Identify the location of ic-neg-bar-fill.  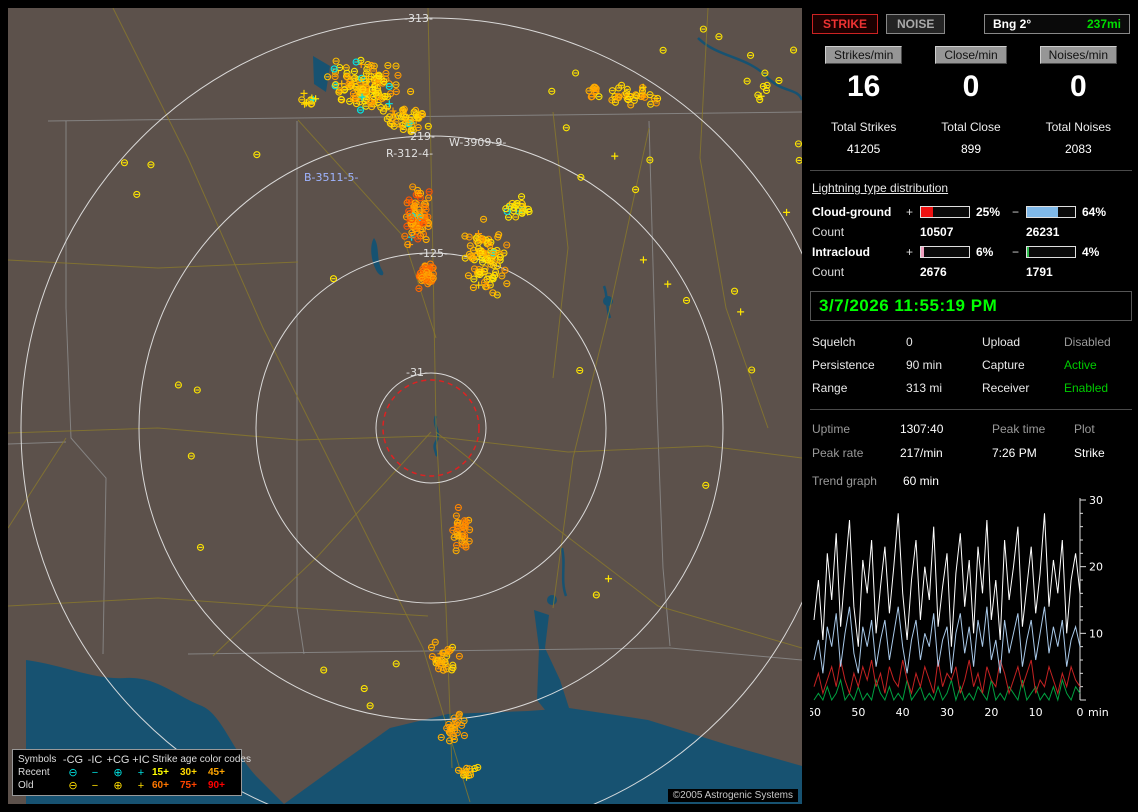
(1028, 252).